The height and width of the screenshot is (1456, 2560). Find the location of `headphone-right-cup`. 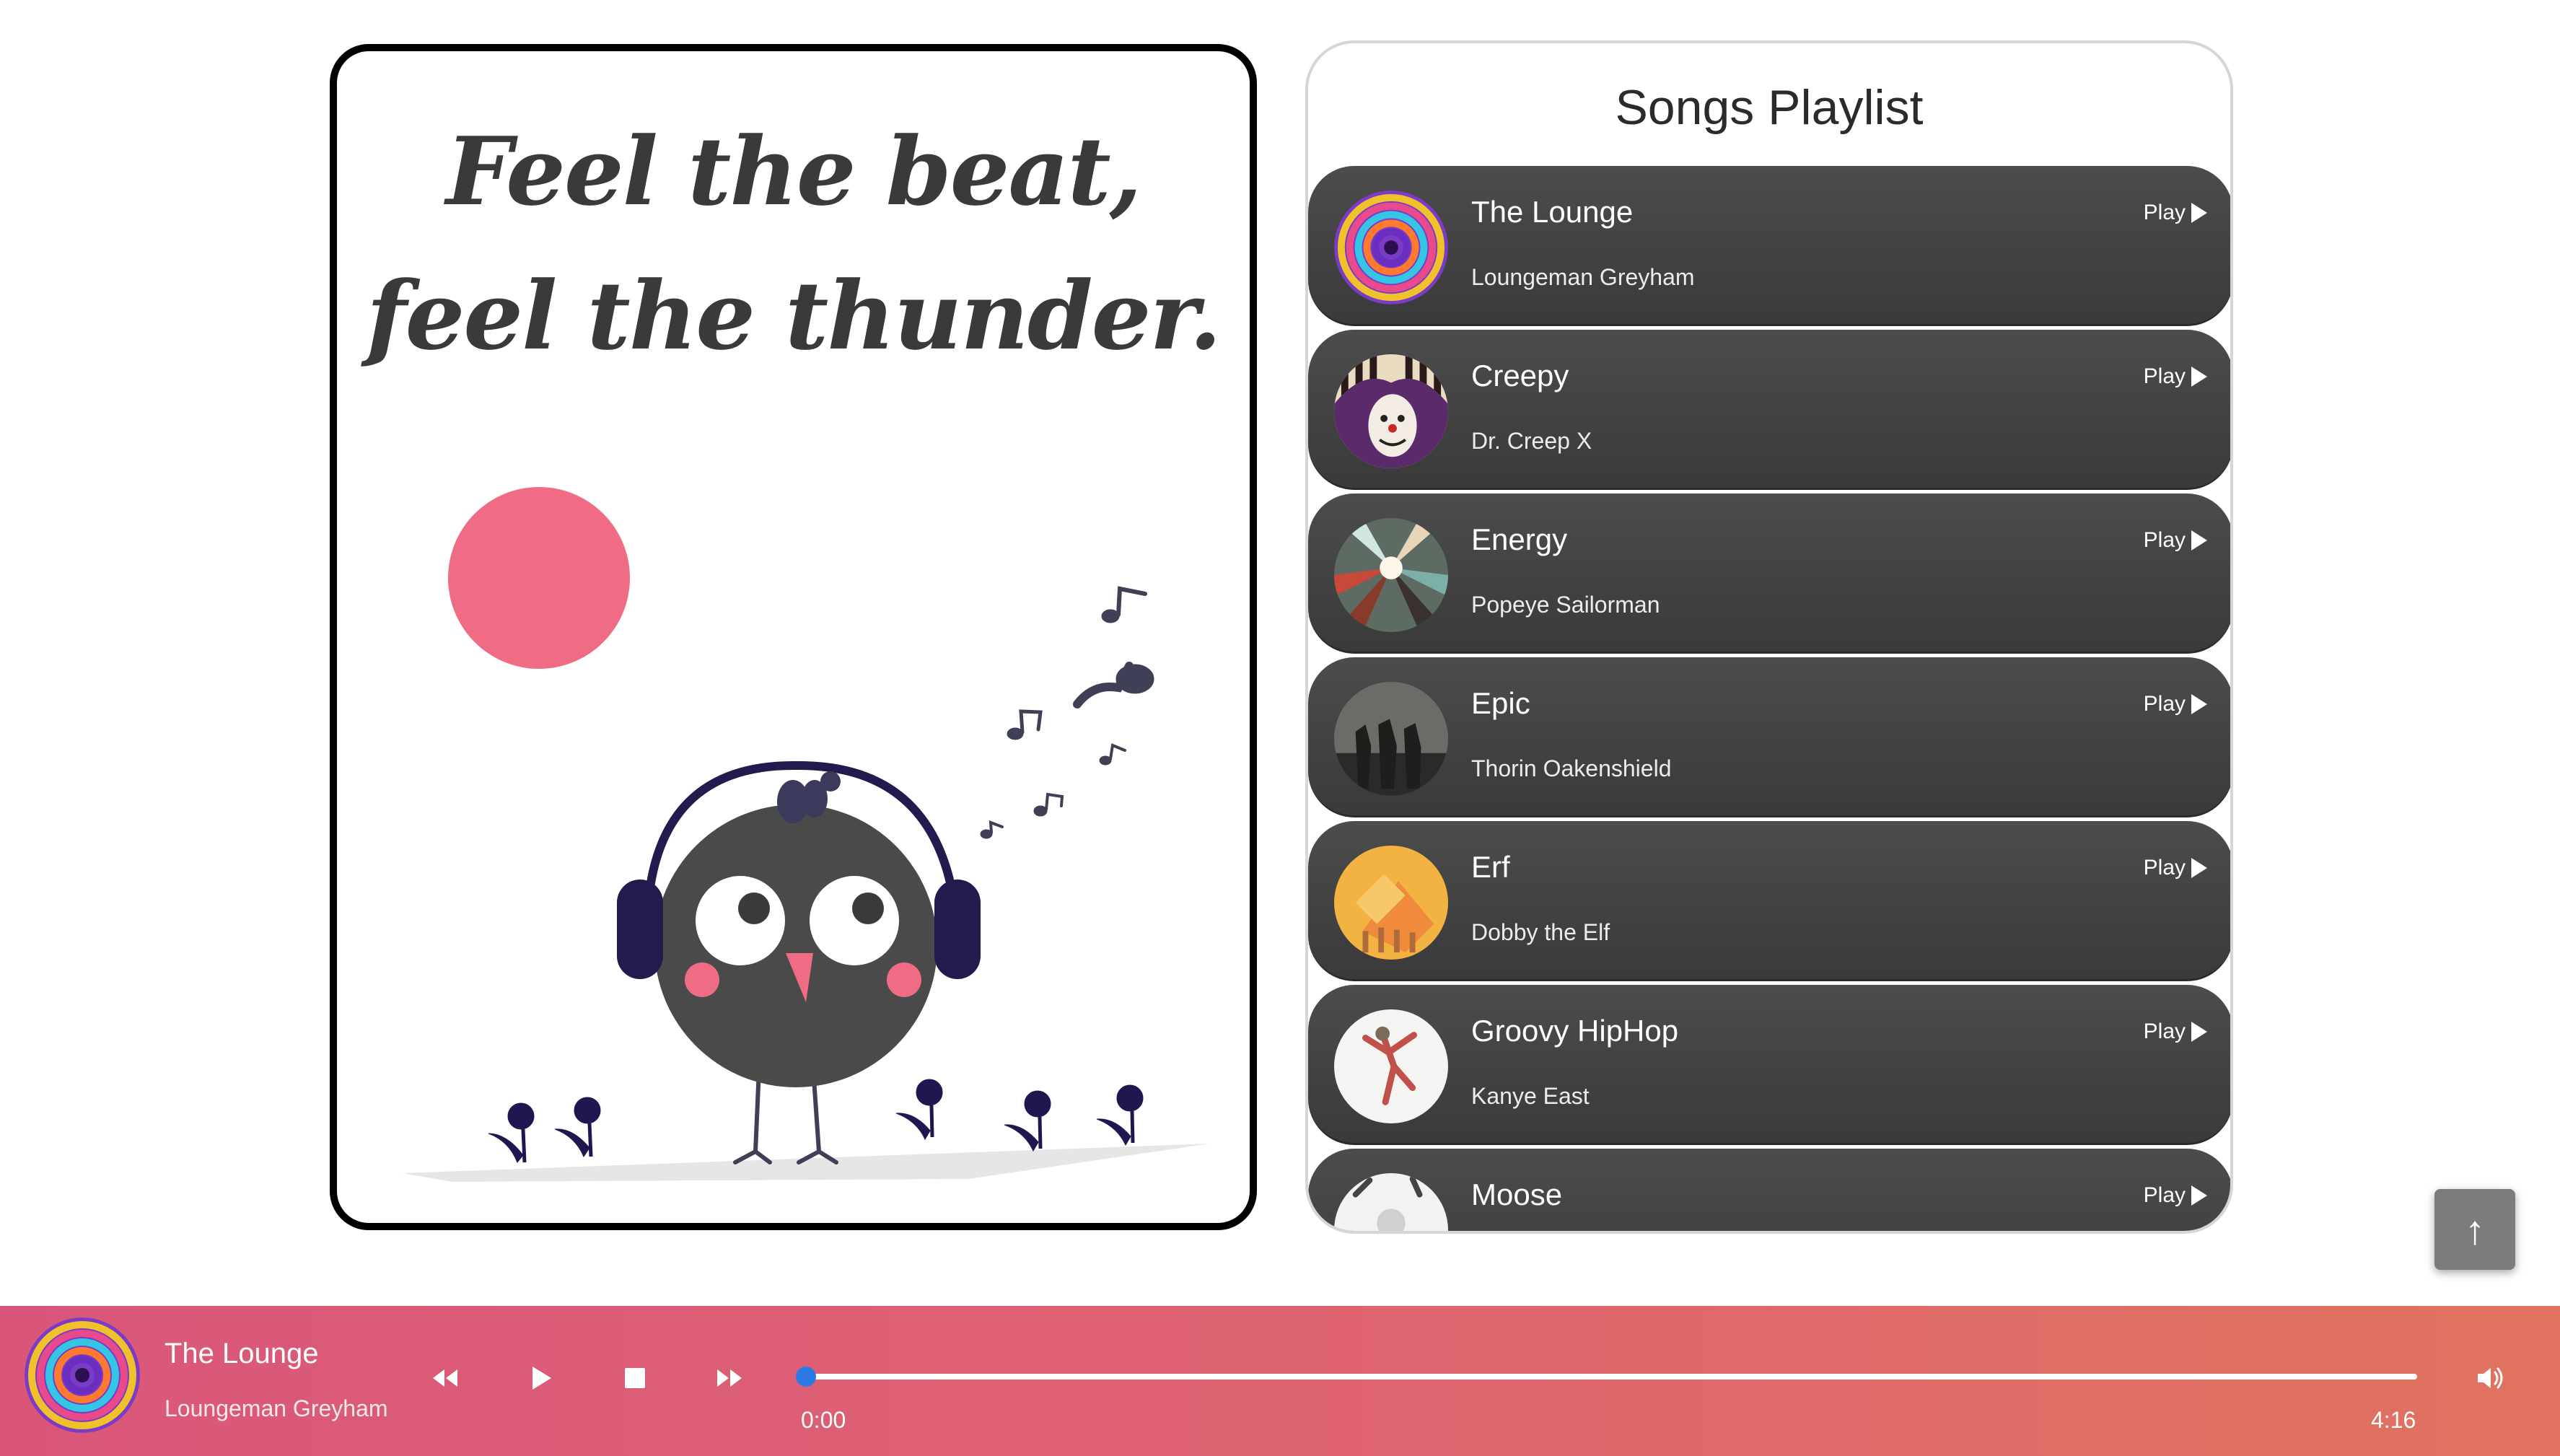

headphone-right-cup is located at coordinates (957, 930).